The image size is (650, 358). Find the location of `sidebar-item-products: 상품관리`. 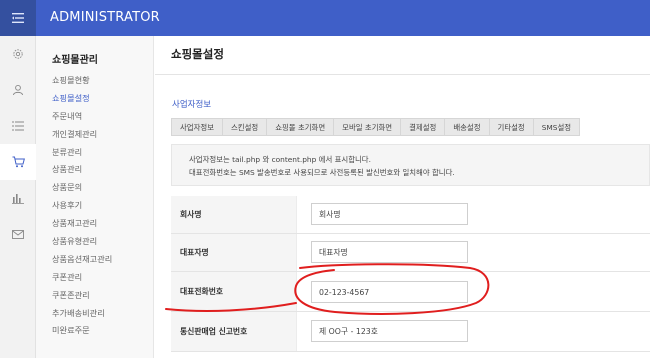

sidebar-item-products: 상품관리 is located at coordinates (82, 170).